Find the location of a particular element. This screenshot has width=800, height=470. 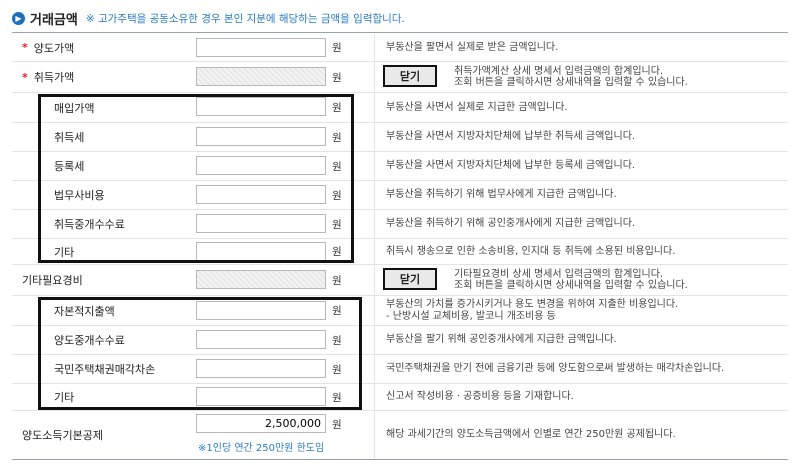

section-note: ※ 고가주택을 공동소유한 경우 본인 지분에 해당하는 금액을 입력합니다. is located at coordinates (245, 18).